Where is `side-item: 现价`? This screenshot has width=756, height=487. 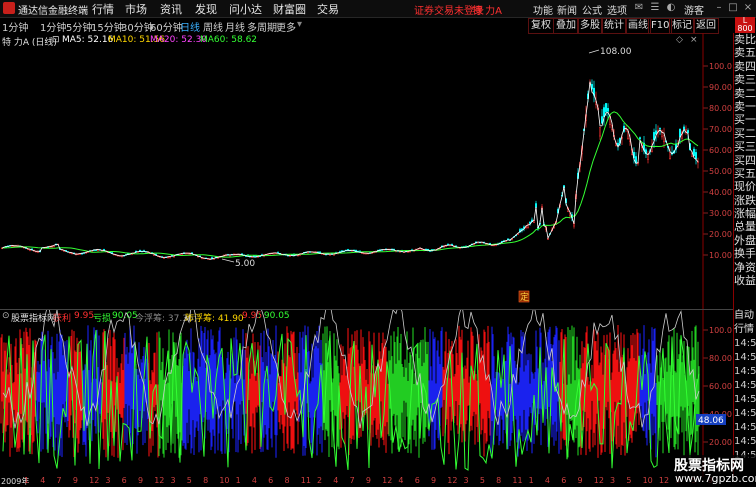 side-item: 现价 is located at coordinates (745, 186).